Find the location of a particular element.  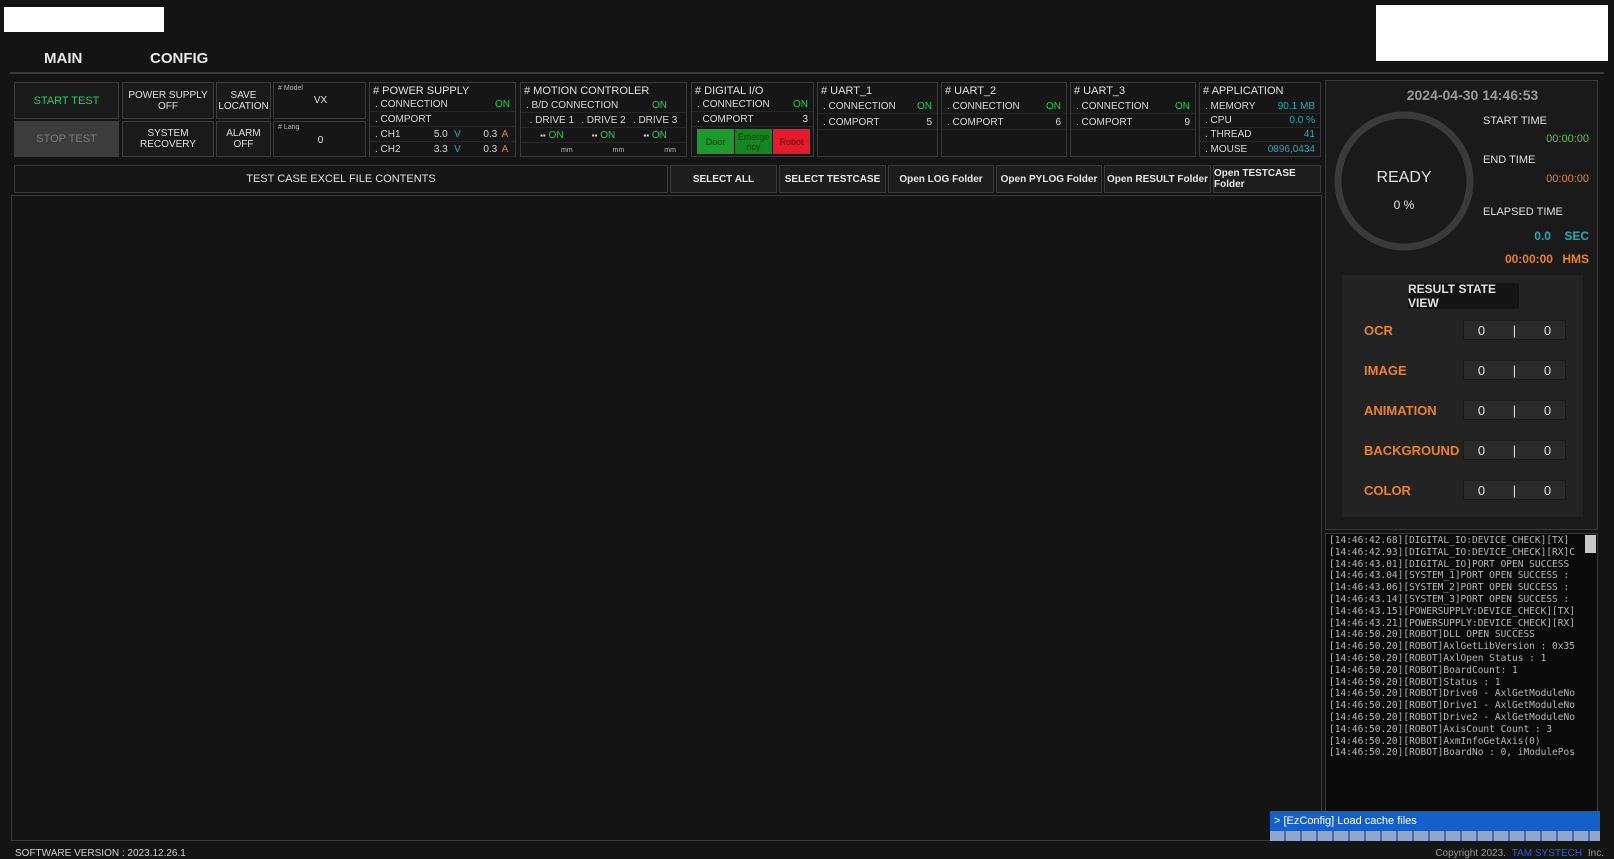

uart1-title: # UART_1 is located at coordinates (847, 91).